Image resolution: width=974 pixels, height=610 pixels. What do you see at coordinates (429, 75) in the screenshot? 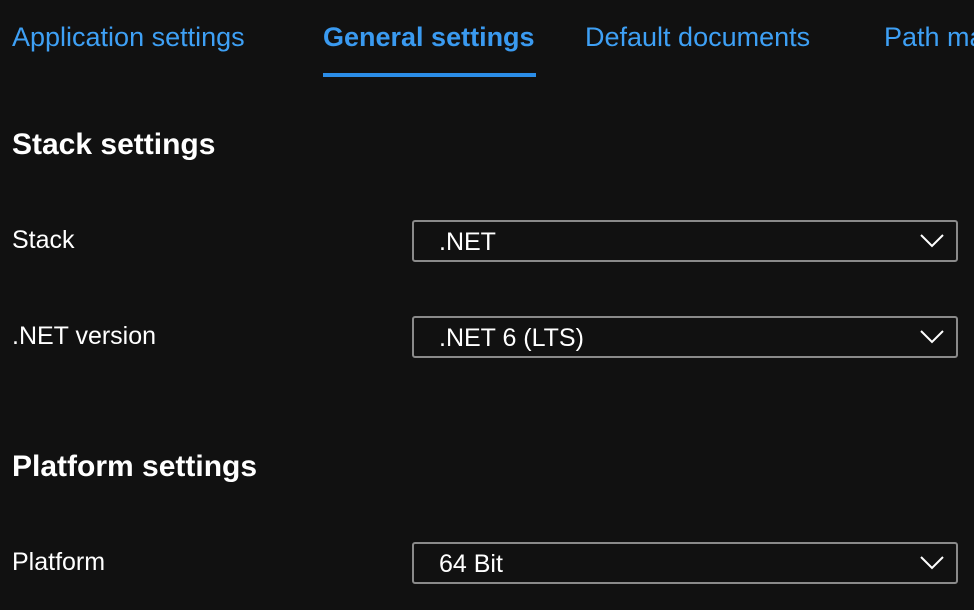
I see `active-tab-indicator` at bounding box center [429, 75].